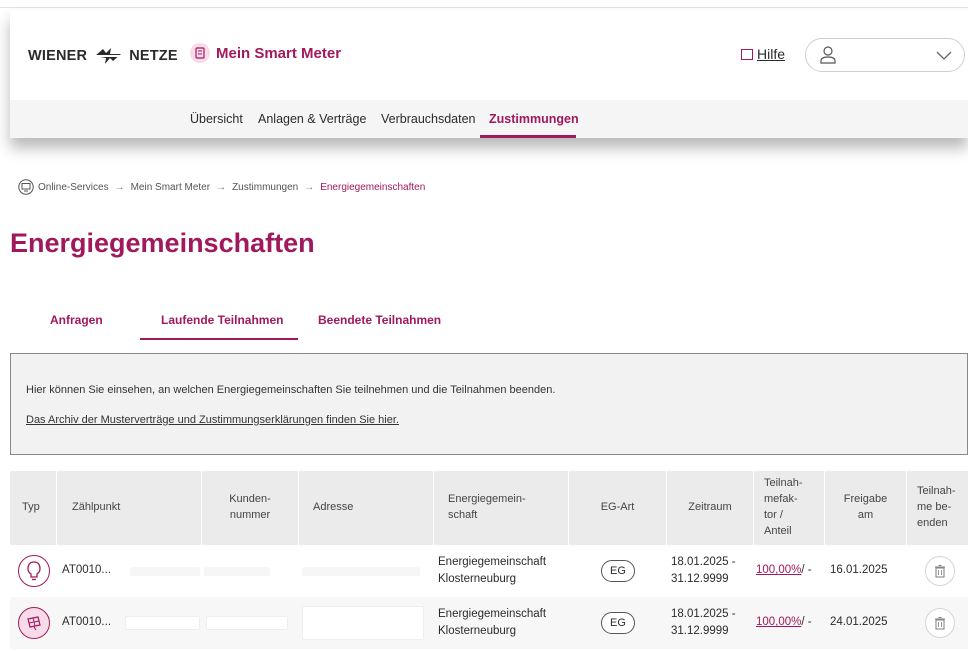 The height and width of the screenshot is (651, 968). What do you see at coordinates (222, 320) in the screenshot?
I see `tab-laufende-teilnahmen: Laufende Teilnahmen` at bounding box center [222, 320].